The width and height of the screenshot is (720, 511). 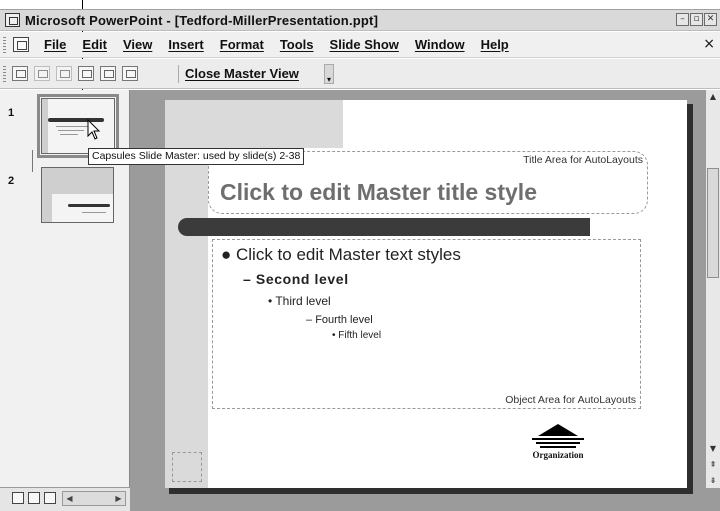 What do you see at coordinates (558, 436) in the screenshot?
I see `organization-logo-icon` at bounding box center [558, 436].